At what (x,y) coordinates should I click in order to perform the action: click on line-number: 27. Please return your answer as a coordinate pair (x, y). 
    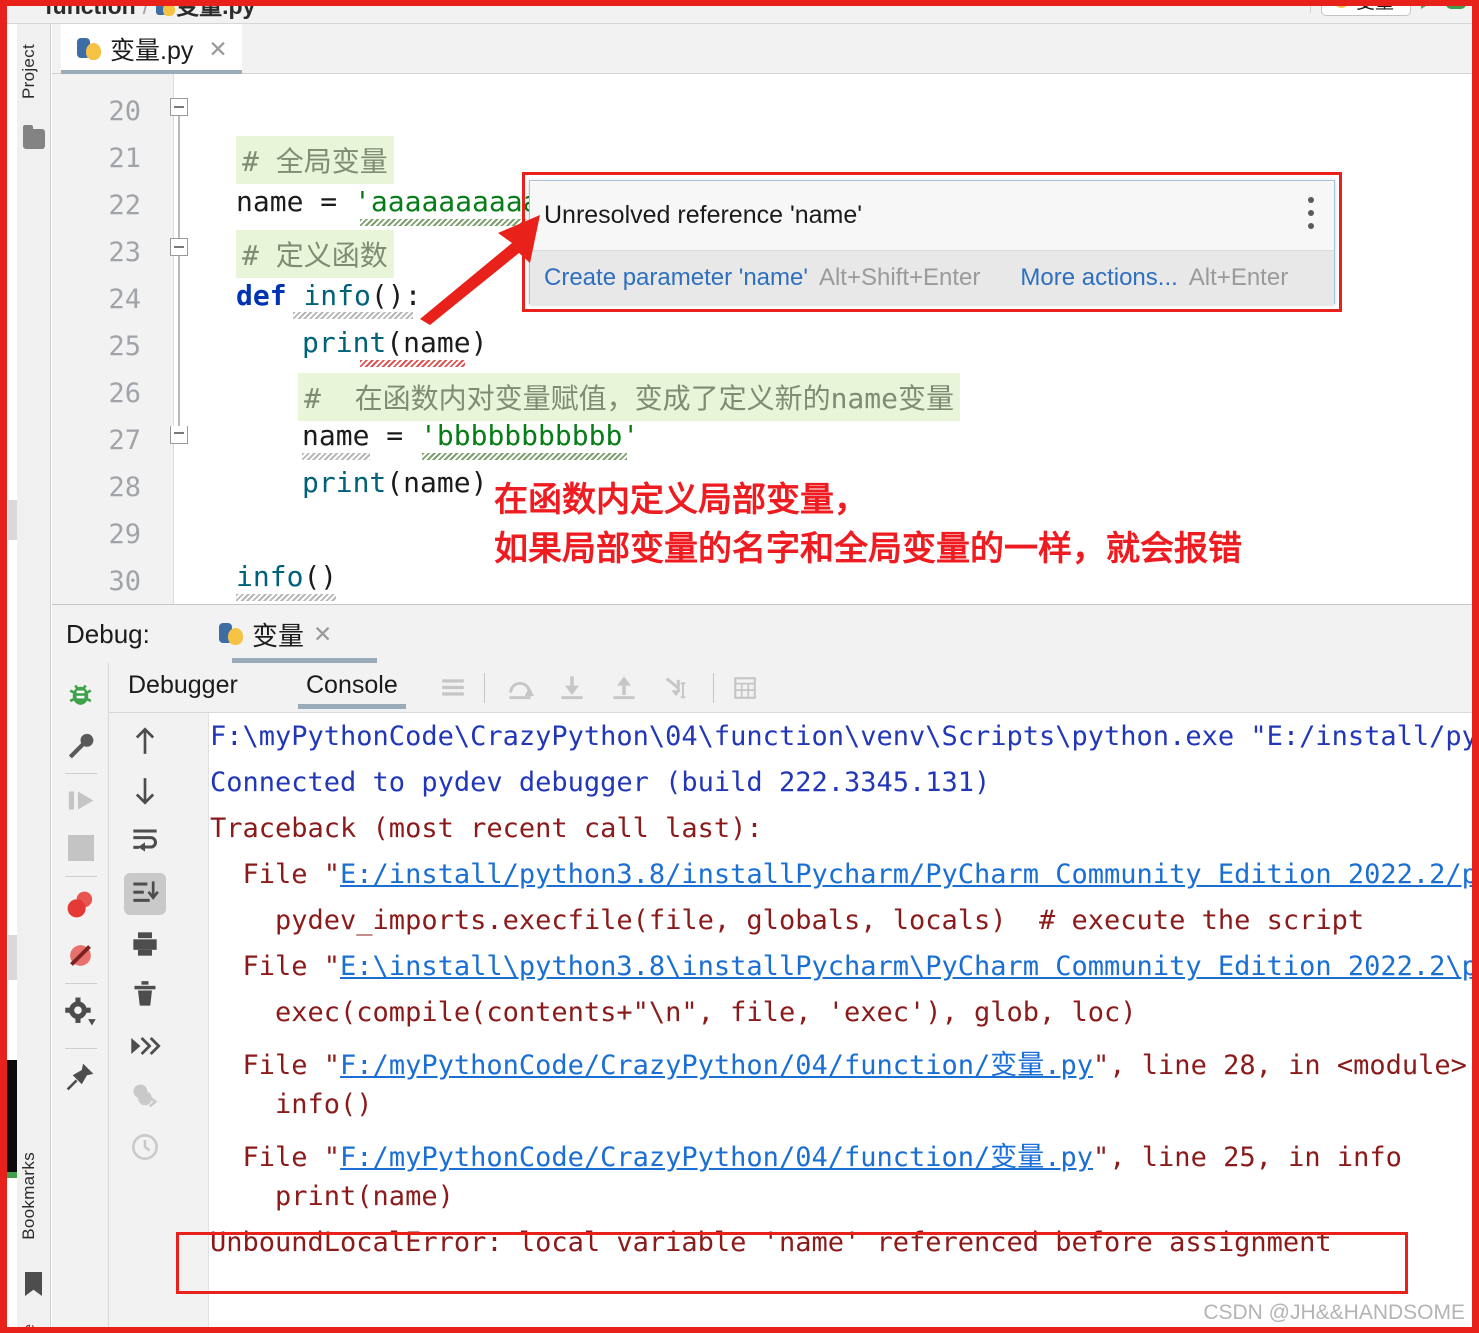
    Looking at the image, I should click on (124, 440).